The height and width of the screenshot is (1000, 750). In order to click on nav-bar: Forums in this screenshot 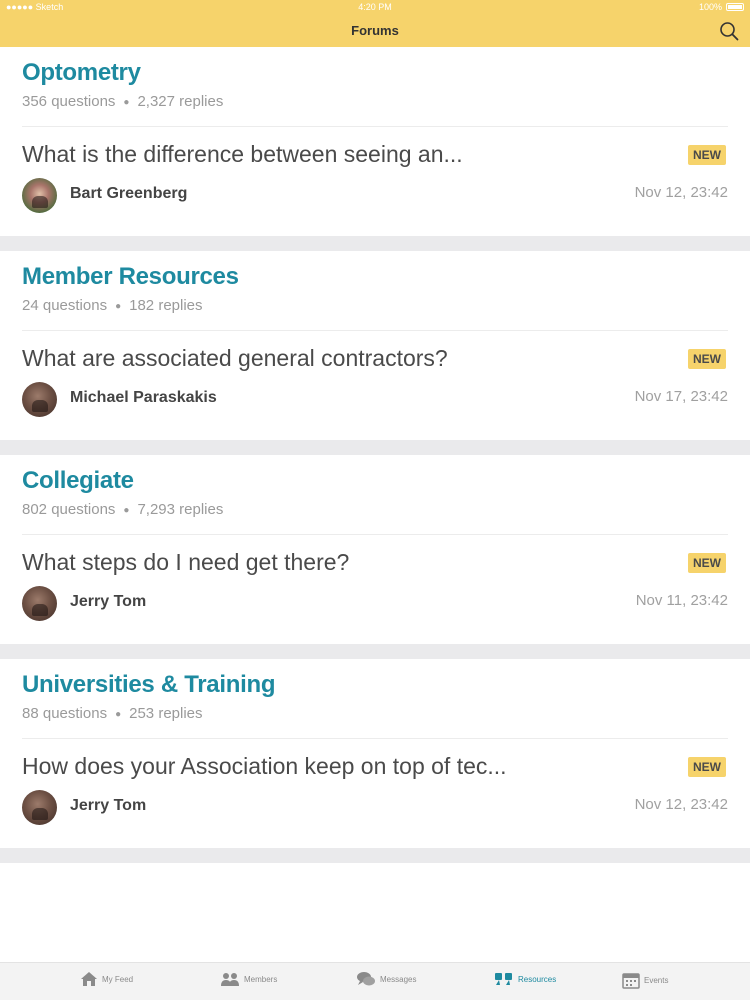, I will do `click(375, 30)`.